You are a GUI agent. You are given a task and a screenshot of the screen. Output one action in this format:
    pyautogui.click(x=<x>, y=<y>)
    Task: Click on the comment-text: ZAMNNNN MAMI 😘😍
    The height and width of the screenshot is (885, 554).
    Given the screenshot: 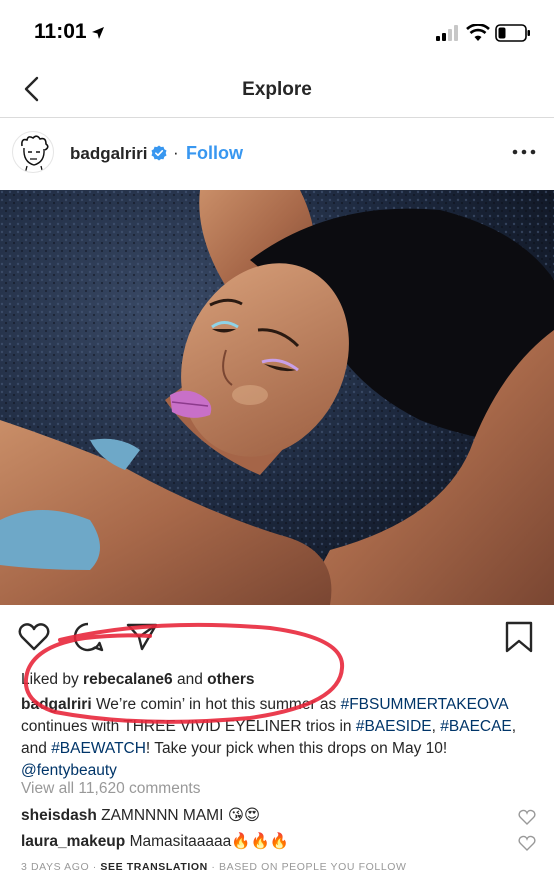 What is the action you would take?
    pyautogui.click(x=181, y=815)
    